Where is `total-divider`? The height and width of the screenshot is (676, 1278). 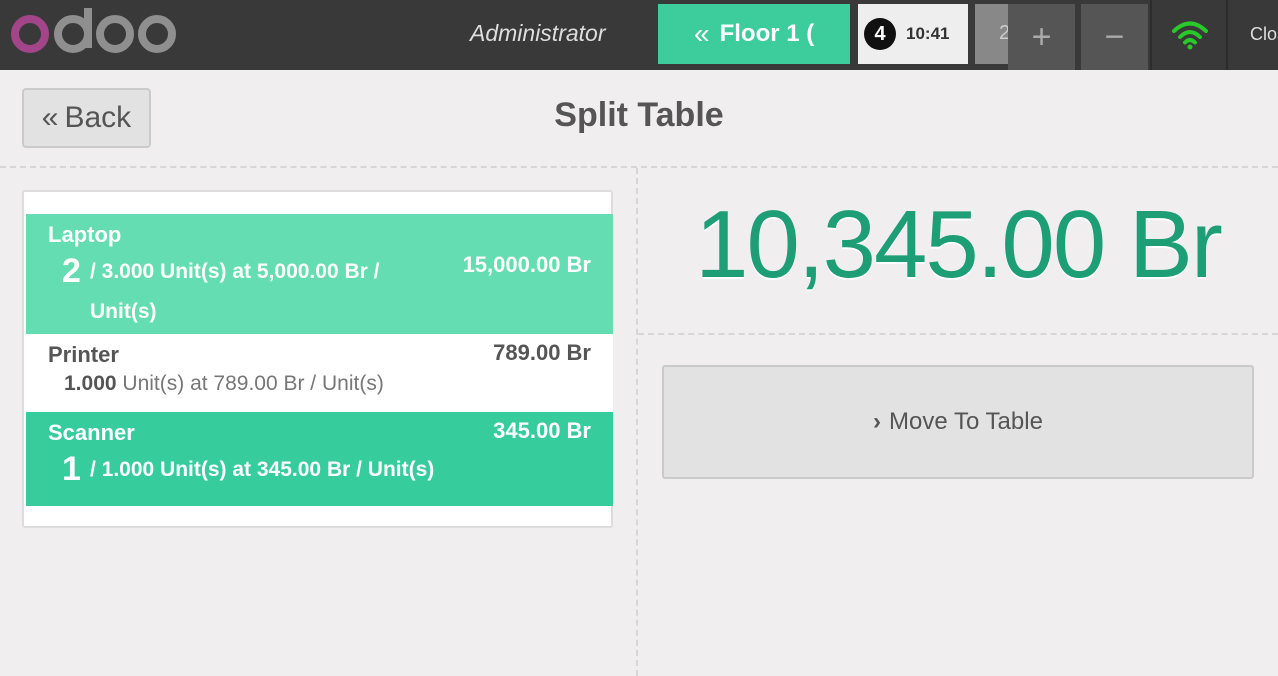 total-divider is located at coordinates (958, 334).